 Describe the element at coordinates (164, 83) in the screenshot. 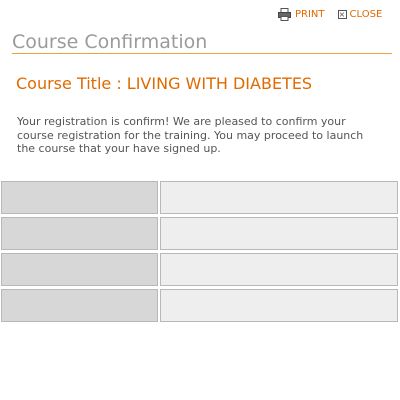

I see `course-title: Course Title : LIVING WITH DIABETES` at that location.